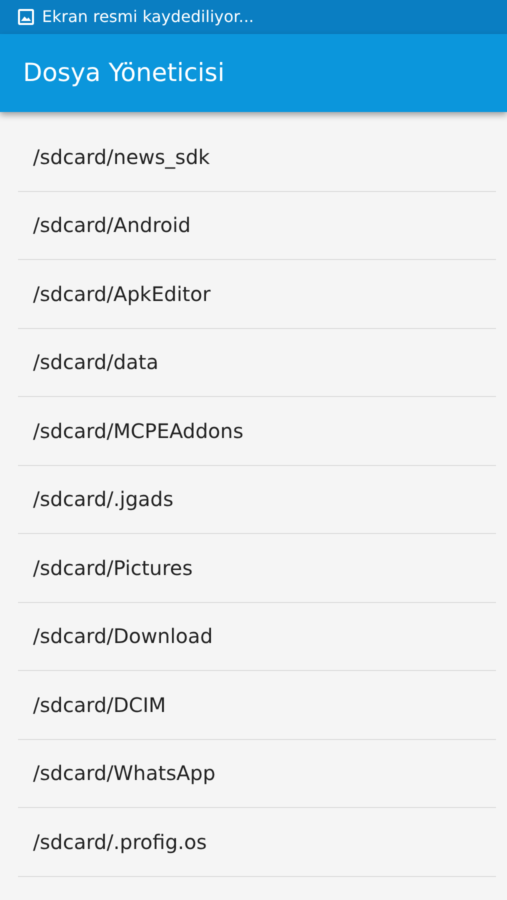 The width and height of the screenshot is (507, 900). Describe the element at coordinates (257, 294) in the screenshot. I see `folder-item: /sdcard/ApkEditor` at that location.